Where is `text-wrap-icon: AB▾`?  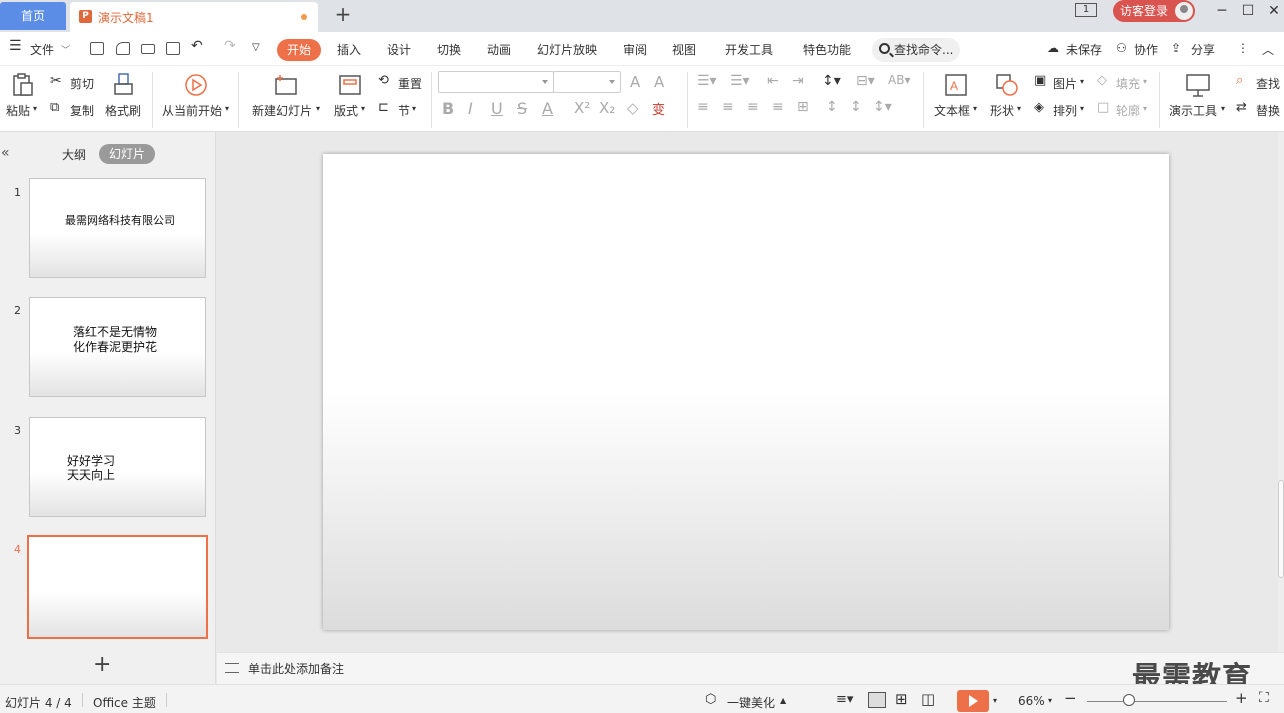 text-wrap-icon: AB▾ is located at coordinates (899, 80).